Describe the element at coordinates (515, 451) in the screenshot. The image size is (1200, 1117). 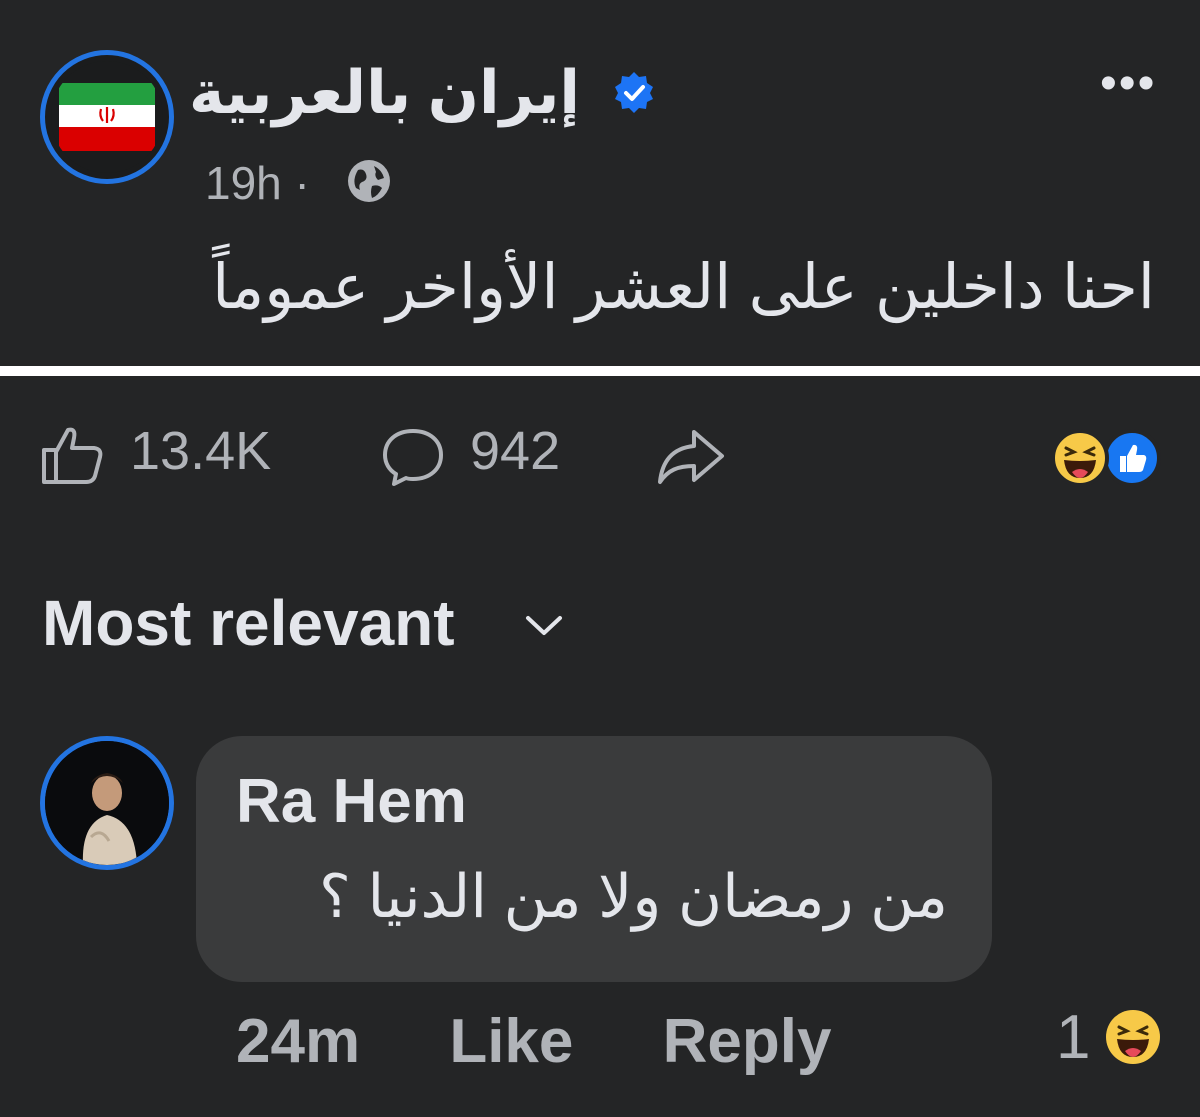
I see `comment-count: 942` at that location.